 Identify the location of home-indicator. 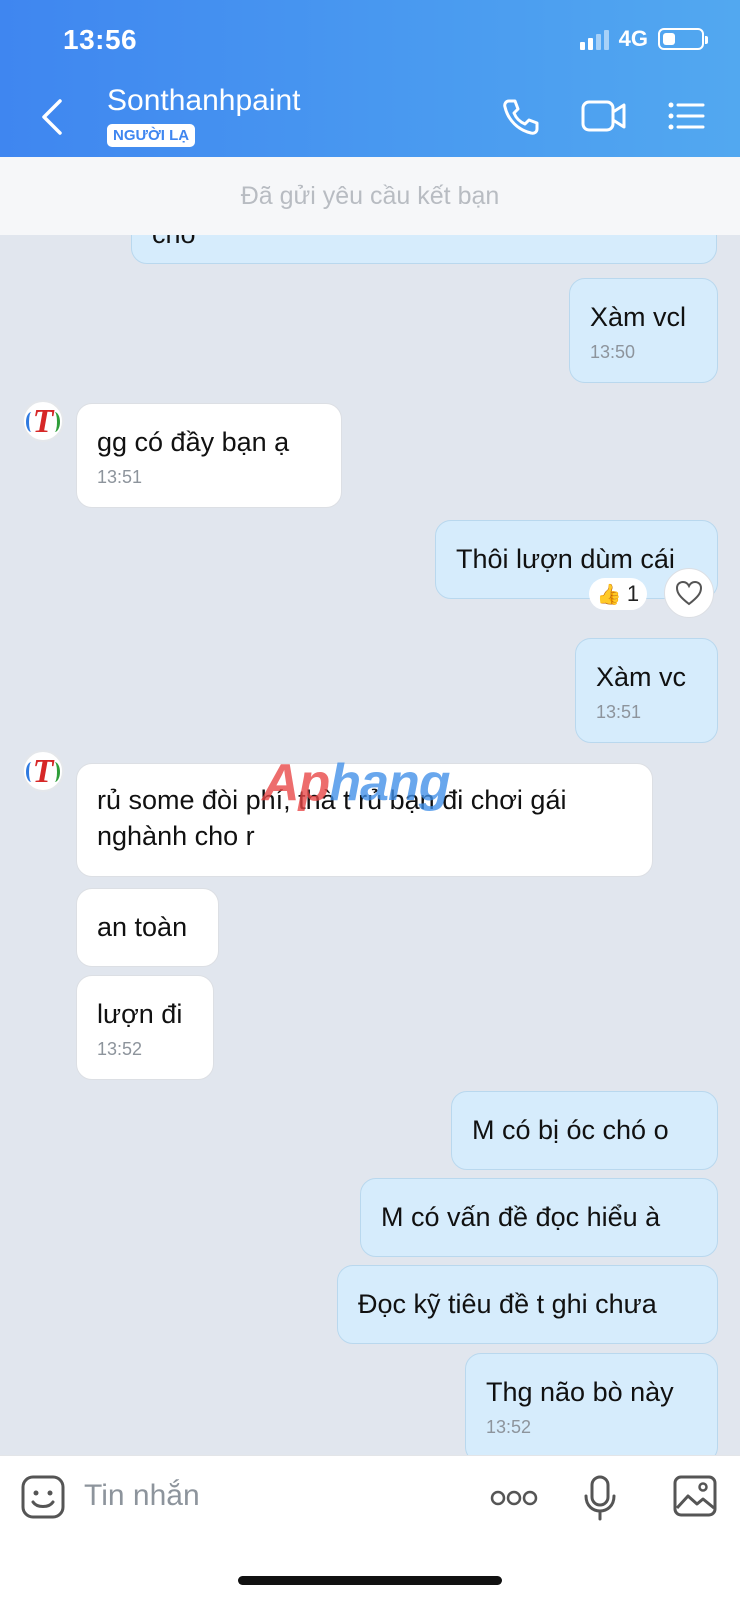
(370, 1580).